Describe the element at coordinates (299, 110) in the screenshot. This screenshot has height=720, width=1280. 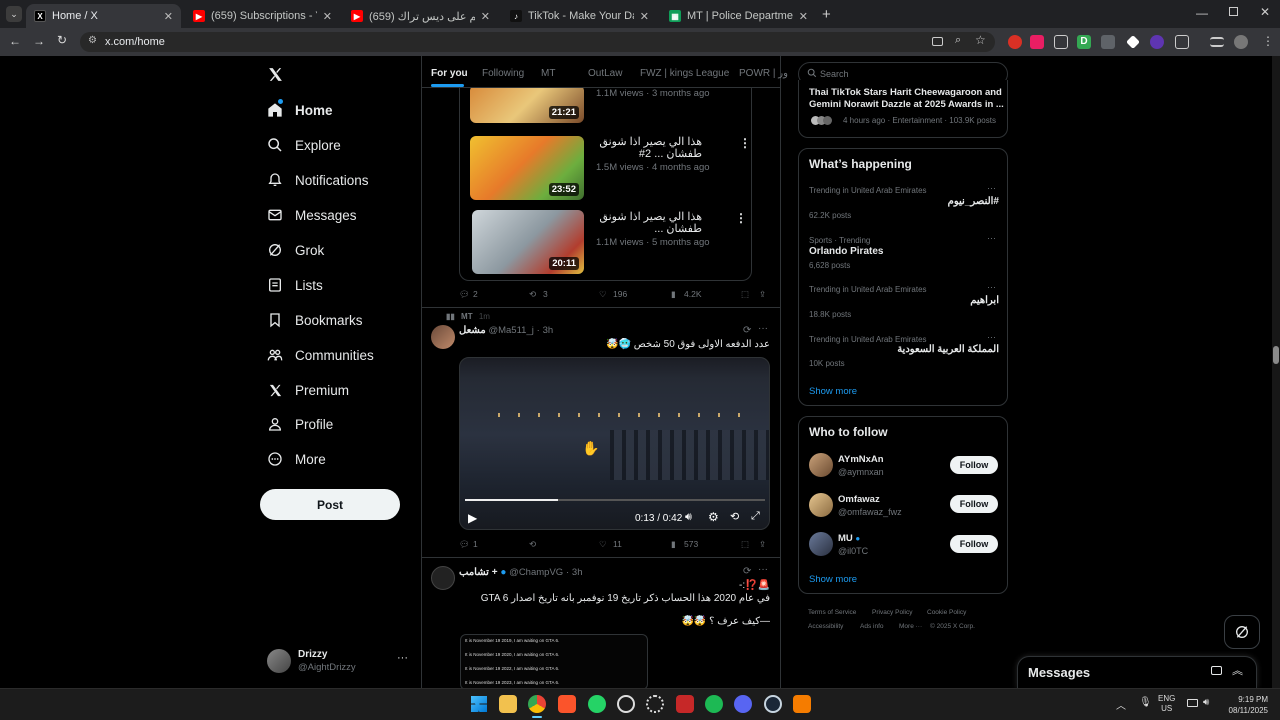
I see `nav-home: Home` at that location.